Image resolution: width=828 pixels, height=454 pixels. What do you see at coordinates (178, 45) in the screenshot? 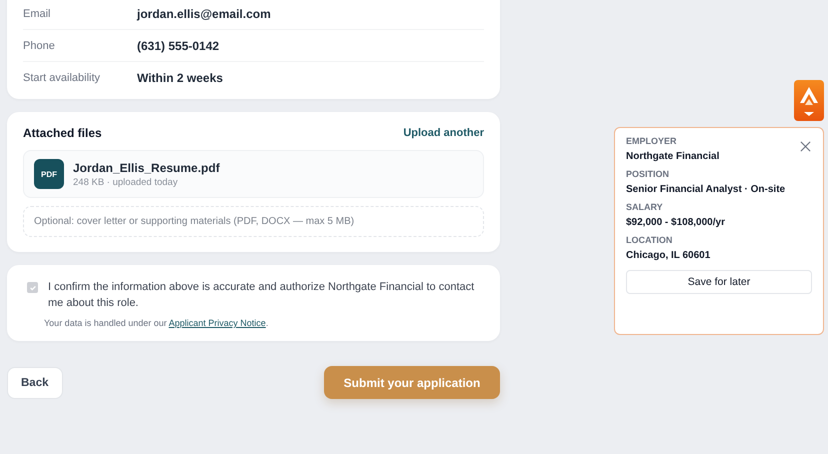
I see `field-value: (631) 555-0142` at bounding box center [178, 45].